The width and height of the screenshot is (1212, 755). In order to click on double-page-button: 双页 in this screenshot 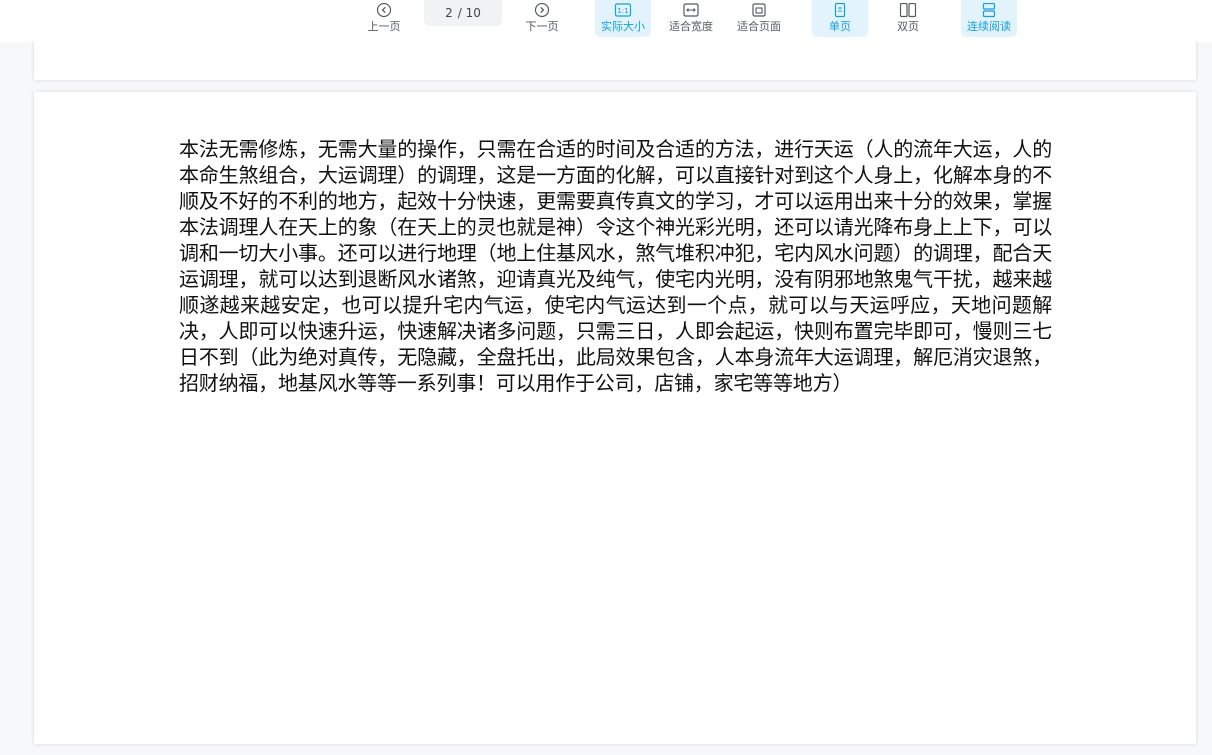, I will do `click(908, 18)`.